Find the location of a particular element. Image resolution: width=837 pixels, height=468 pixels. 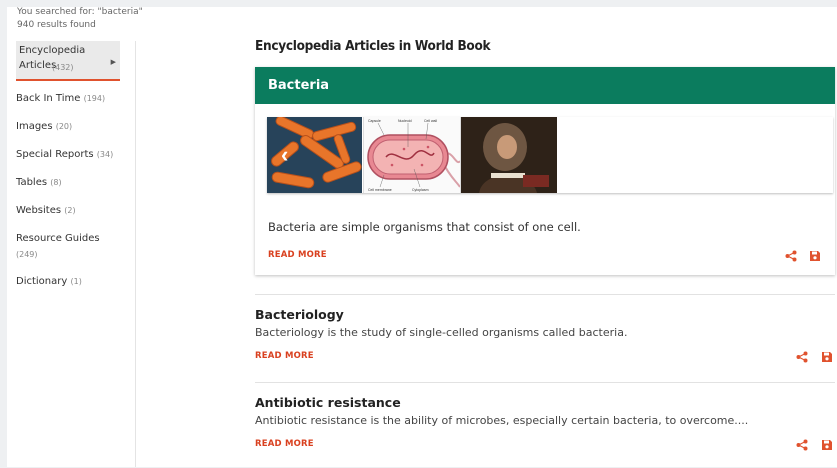

sidebar-item-resource-guides: Resource Guides (249) is located at coordinates (66, 247).